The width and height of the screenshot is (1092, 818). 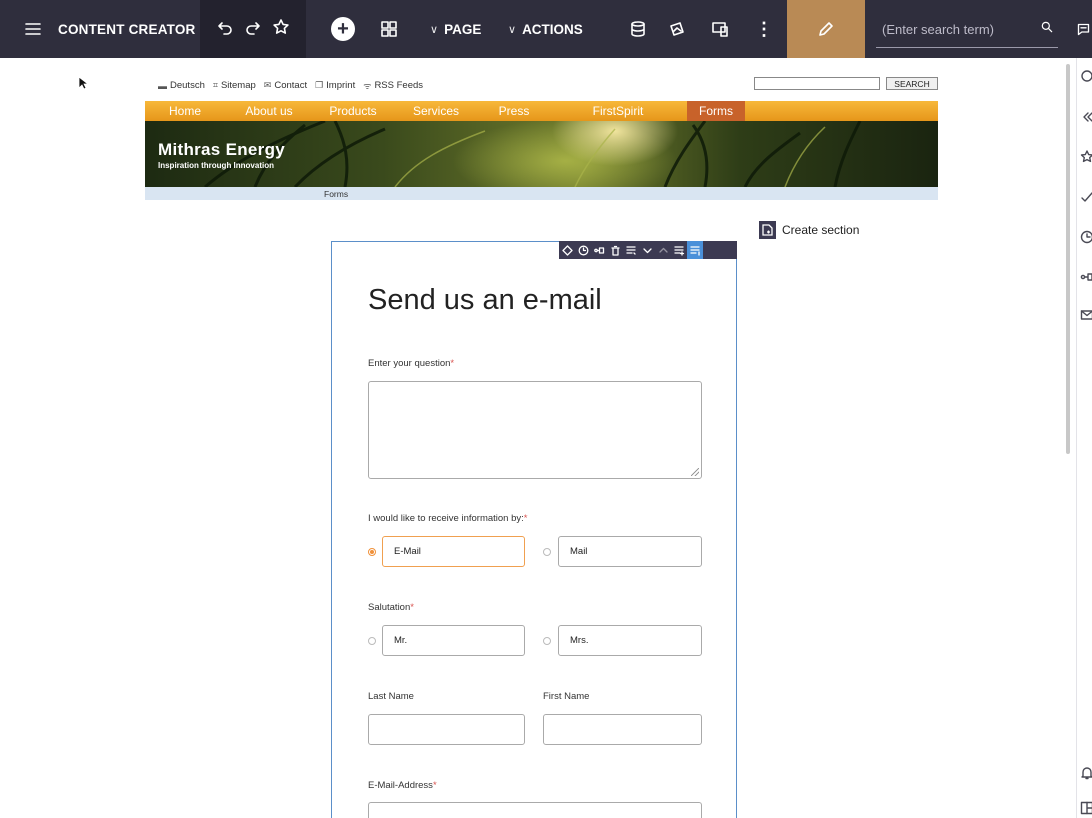 I want to click on pencil-icon, so click(x=826, y=29).